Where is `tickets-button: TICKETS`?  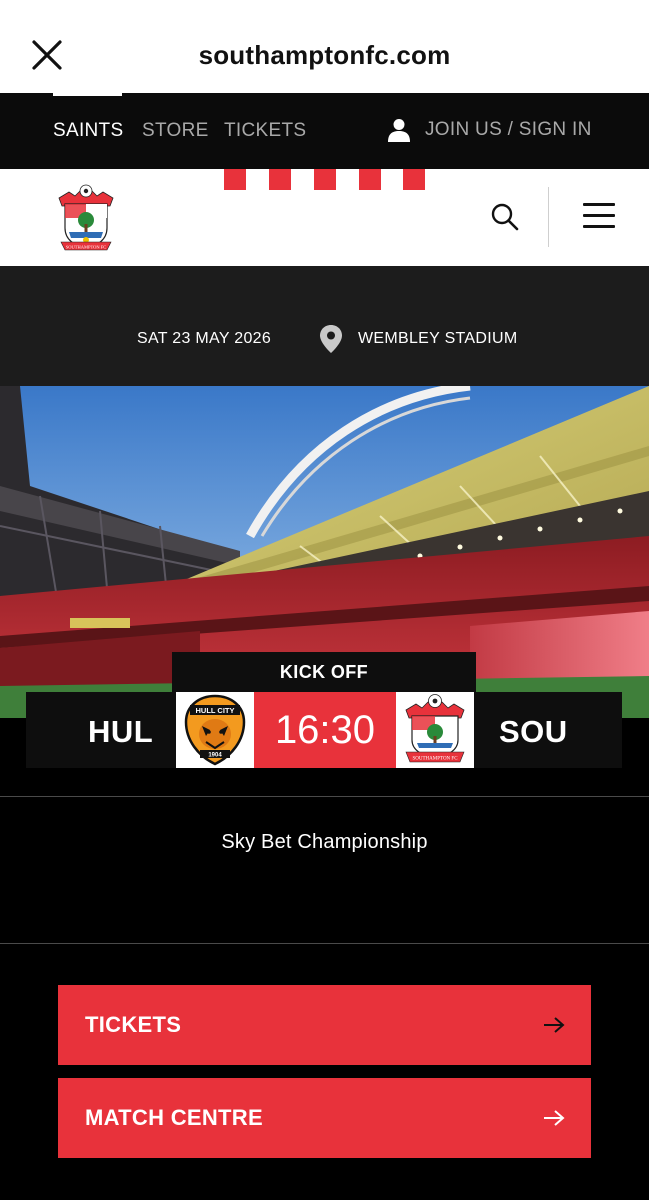
tickets-button: TICKETS is located at coordinates (324, 1025).